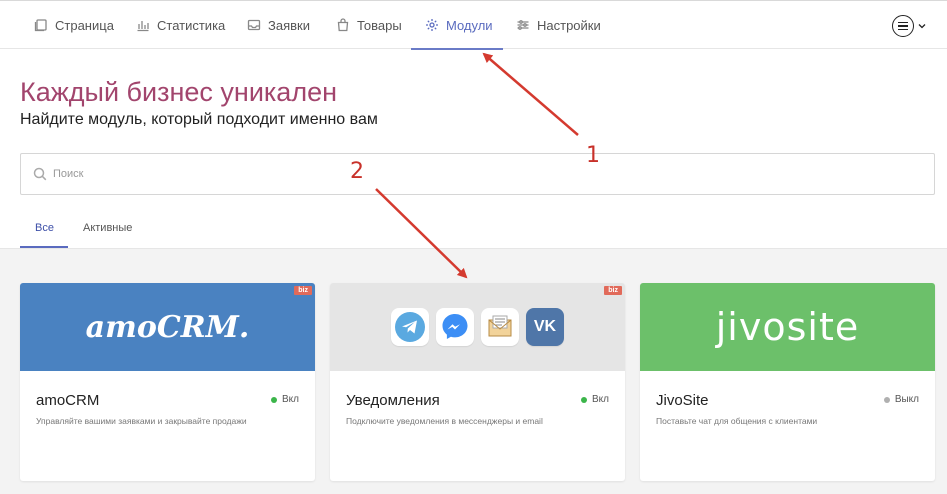  I want to click on gear-icon, so click(432, 25).